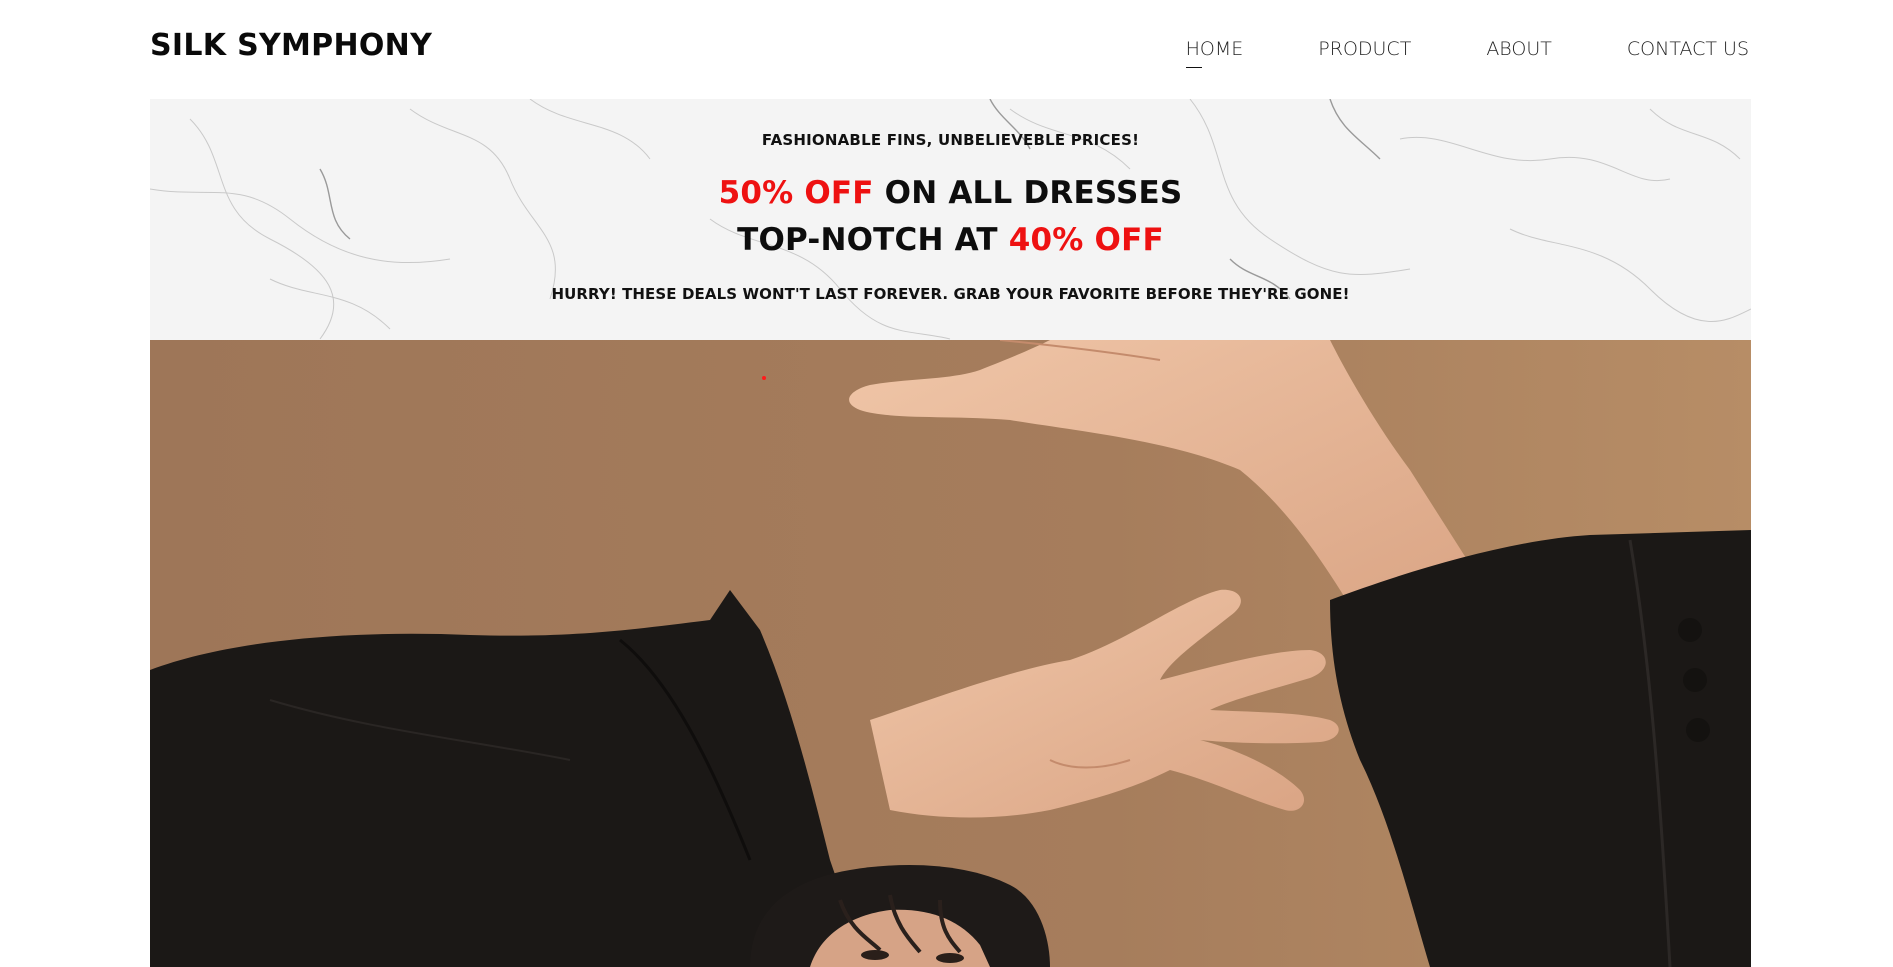 The image size is (1893, 967). I want to click on headline-dresses-text: ON ALL DRESSES, so click(1028, 193).